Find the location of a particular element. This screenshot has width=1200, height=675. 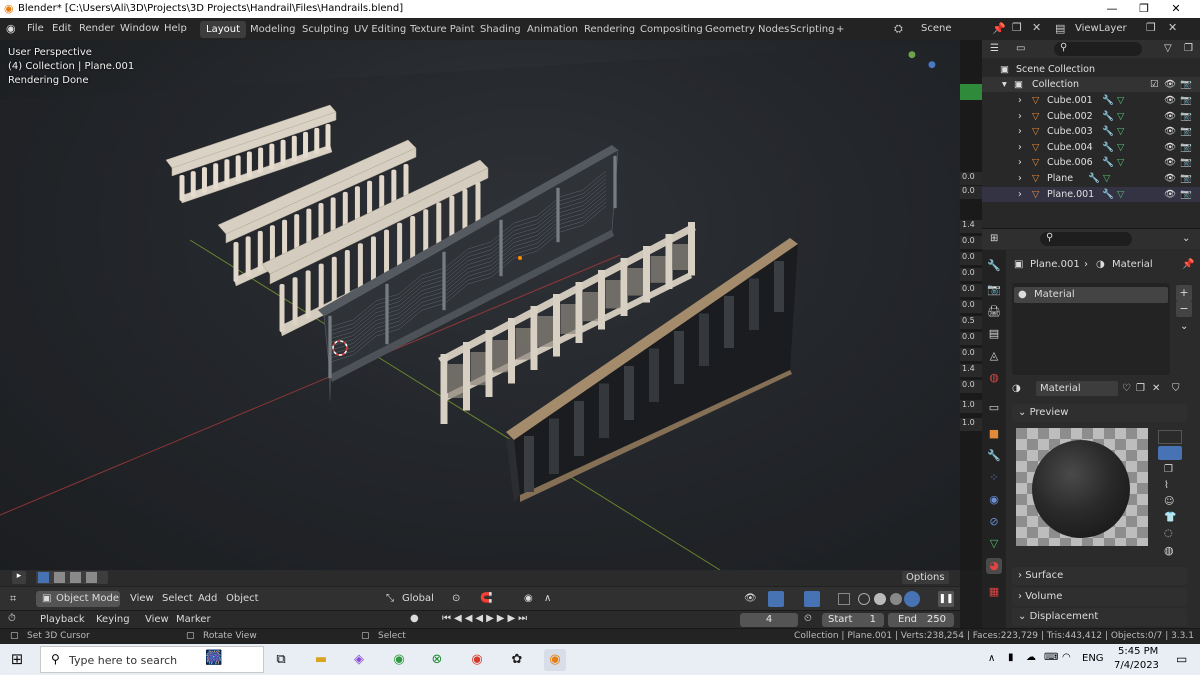

strip-value: 0.5 is located at coordinates (971, 322).